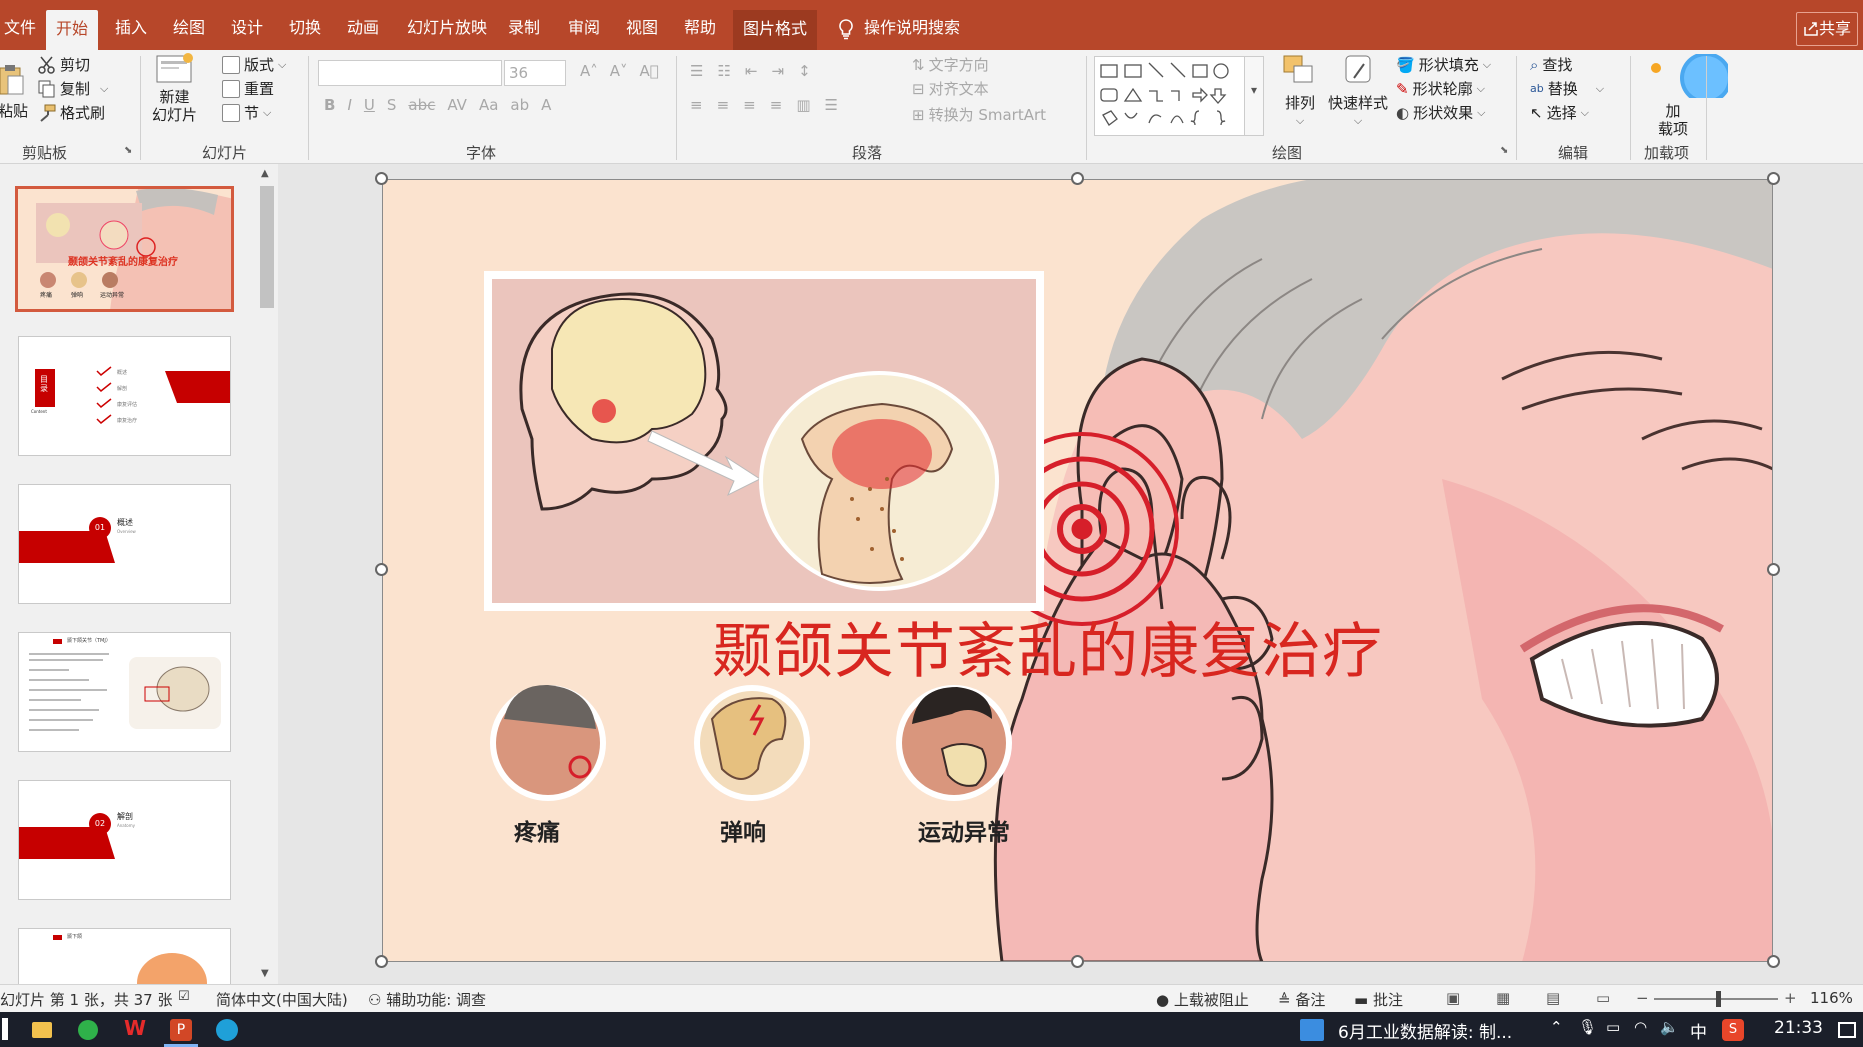 The image size is (1863, 1047). I want to click on tab-draw: 绘图, so click(189, 30).